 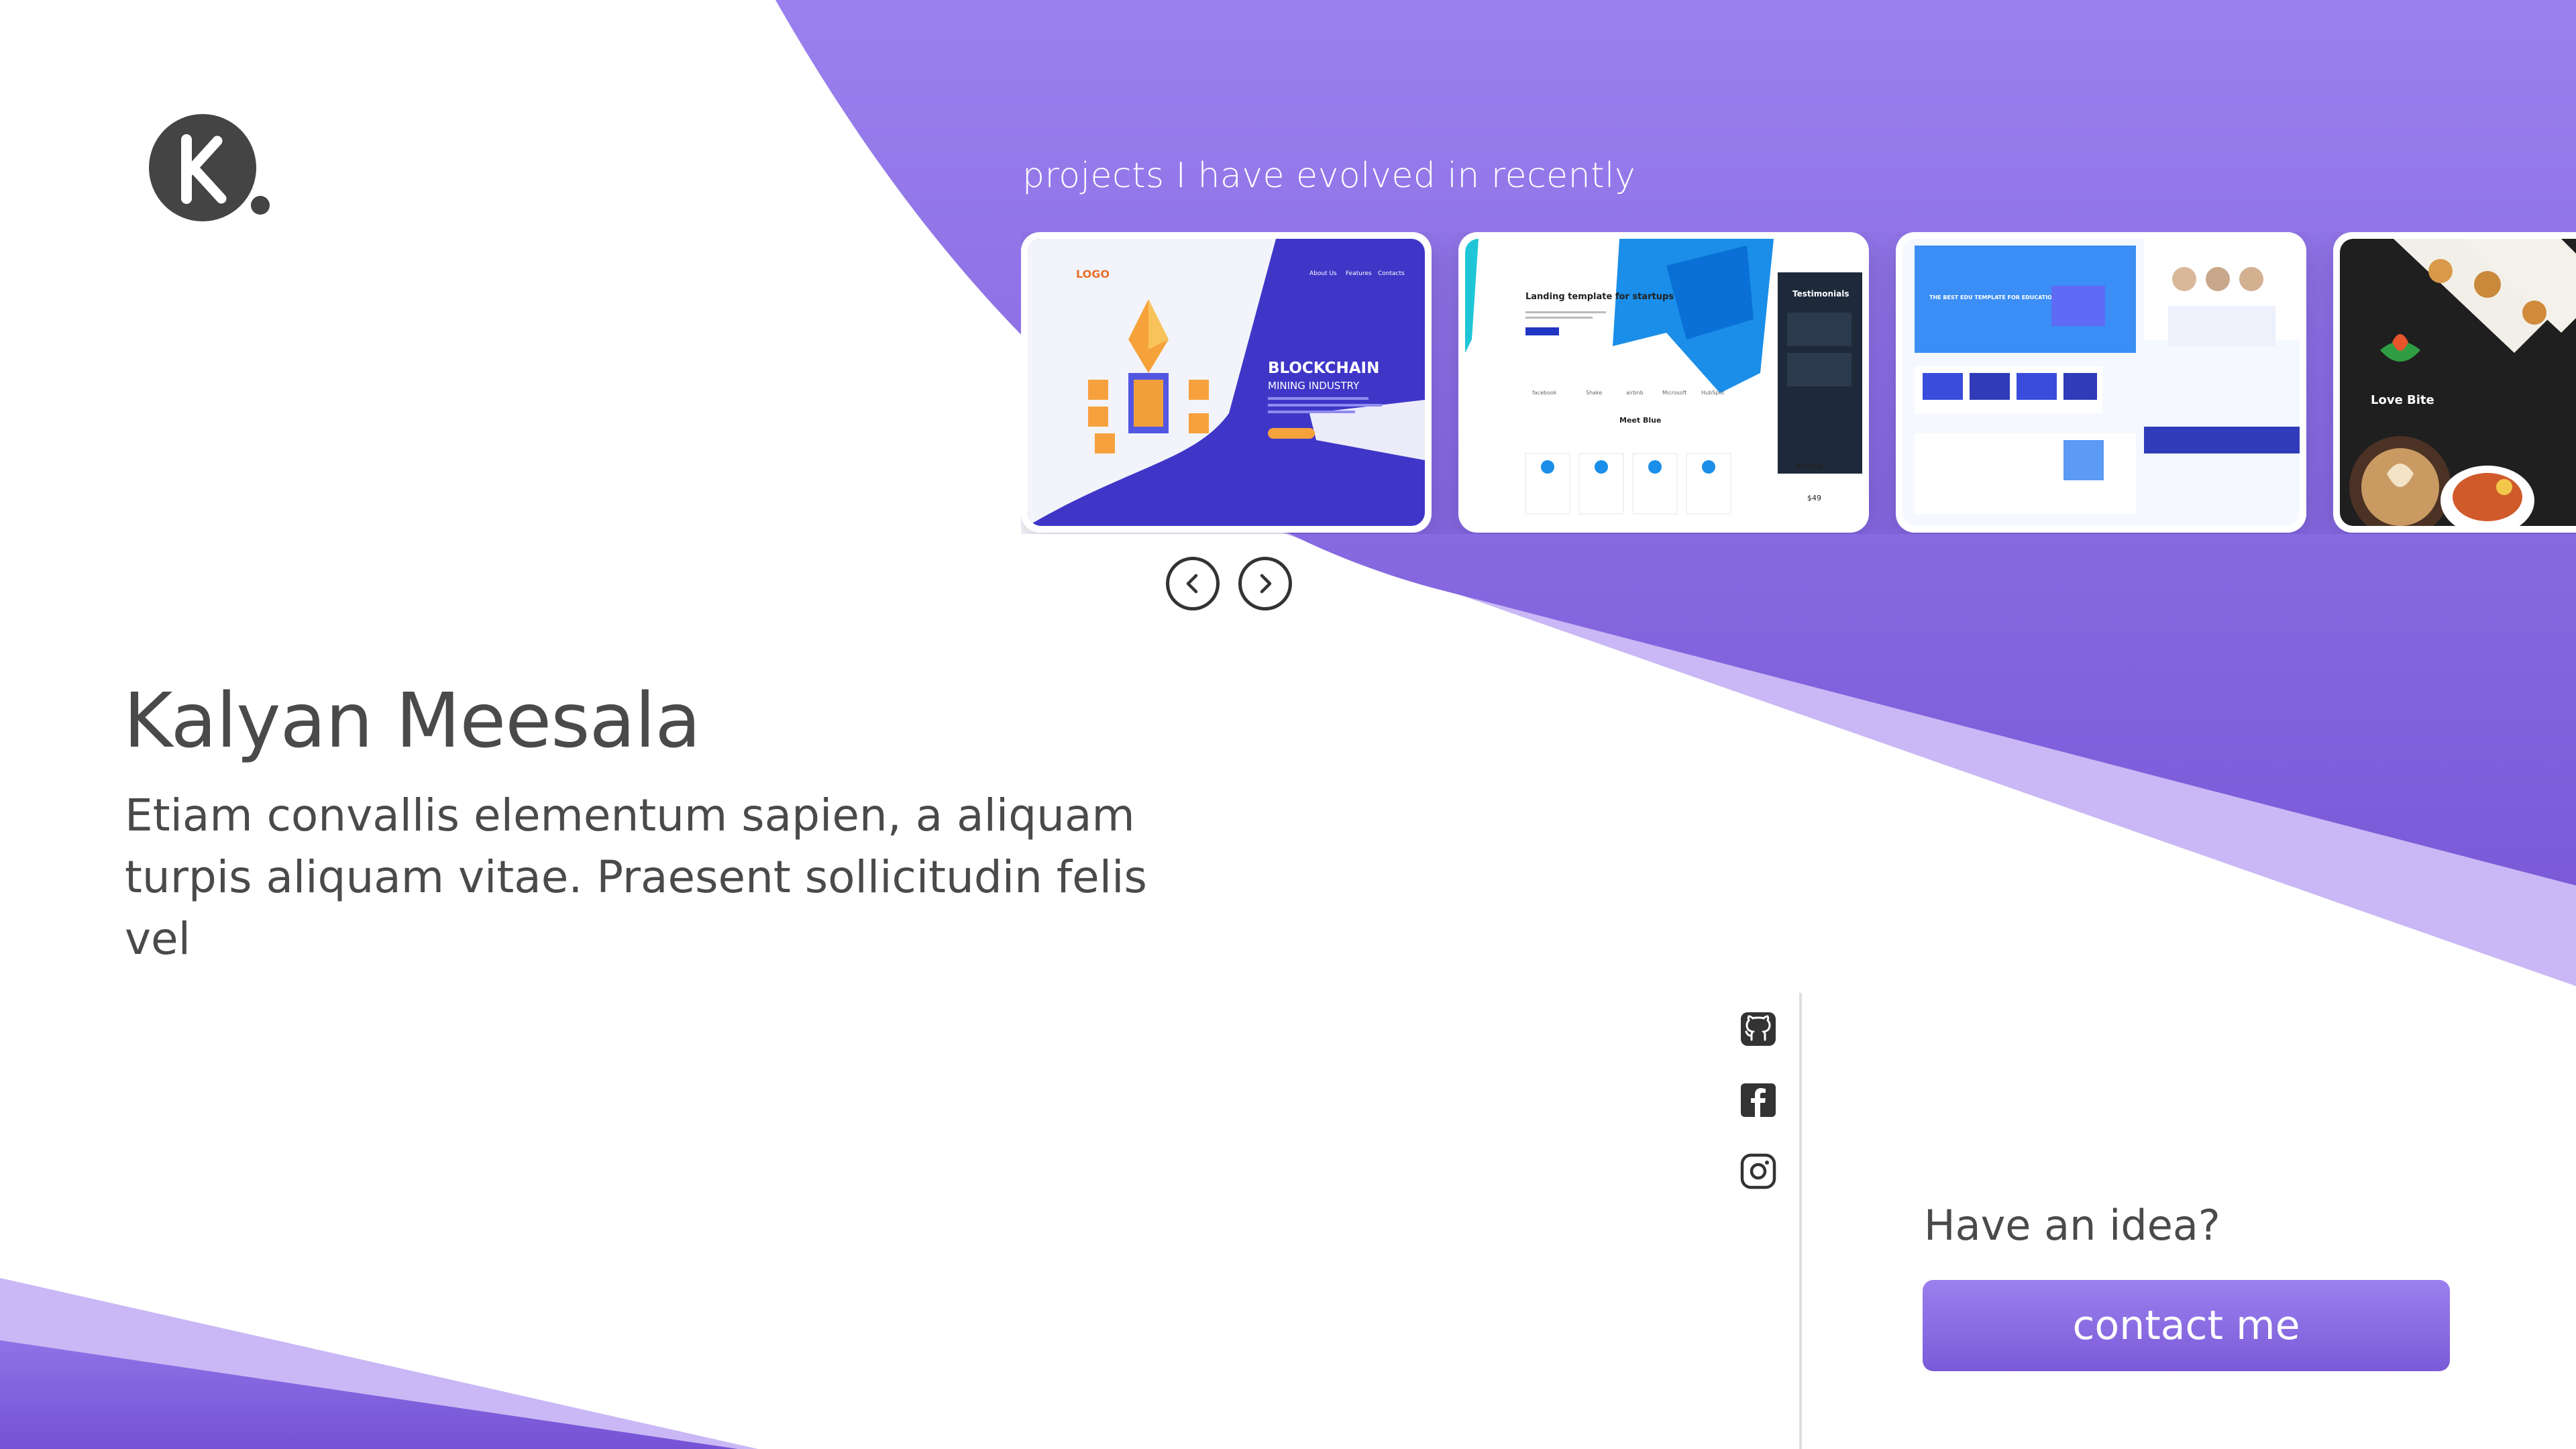 I want to click on blockchain-title: BLOCKCHAIN, so click(x=1323, y=368).